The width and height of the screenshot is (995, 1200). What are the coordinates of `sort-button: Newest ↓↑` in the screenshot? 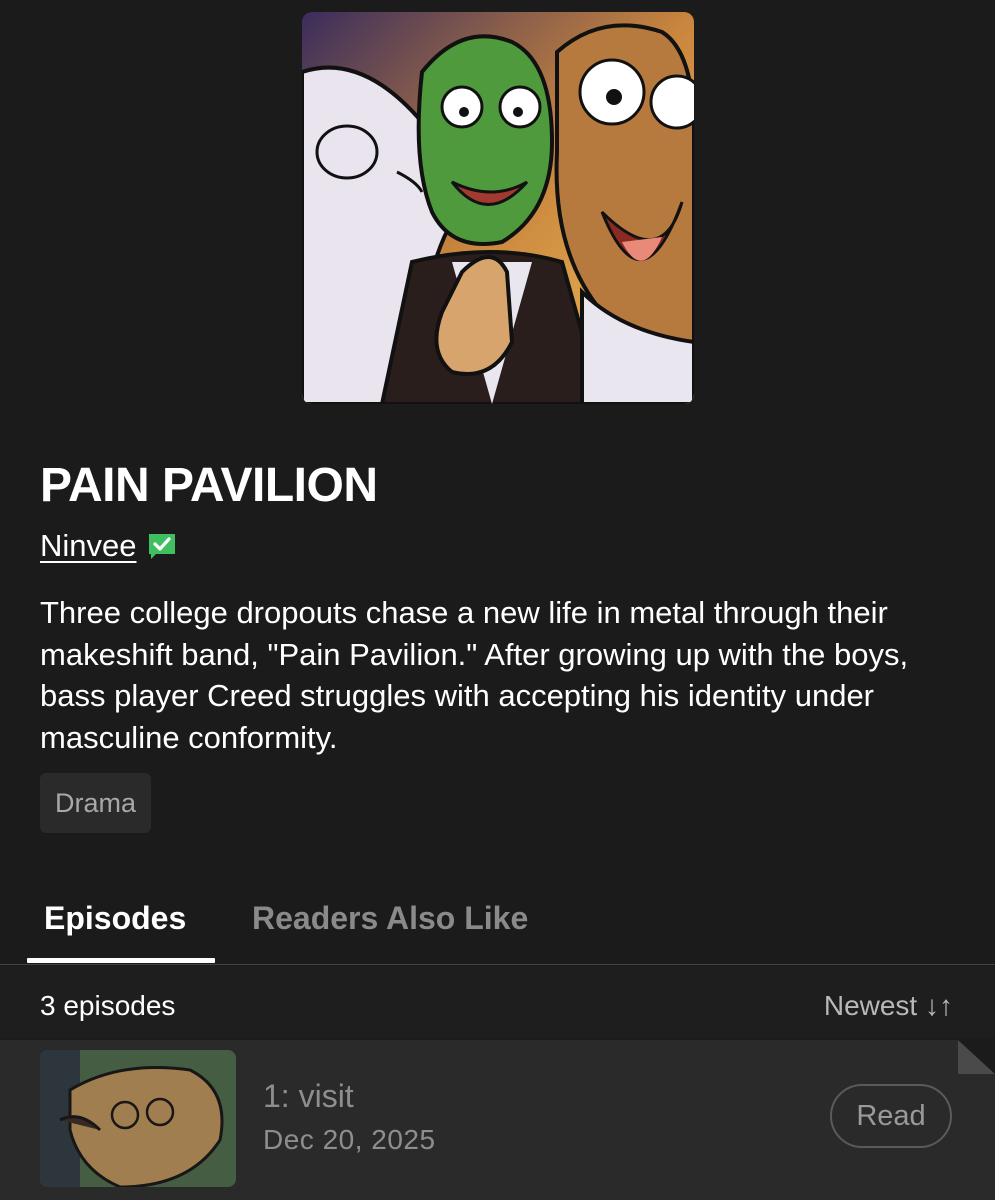 It's located at (888, 1006).